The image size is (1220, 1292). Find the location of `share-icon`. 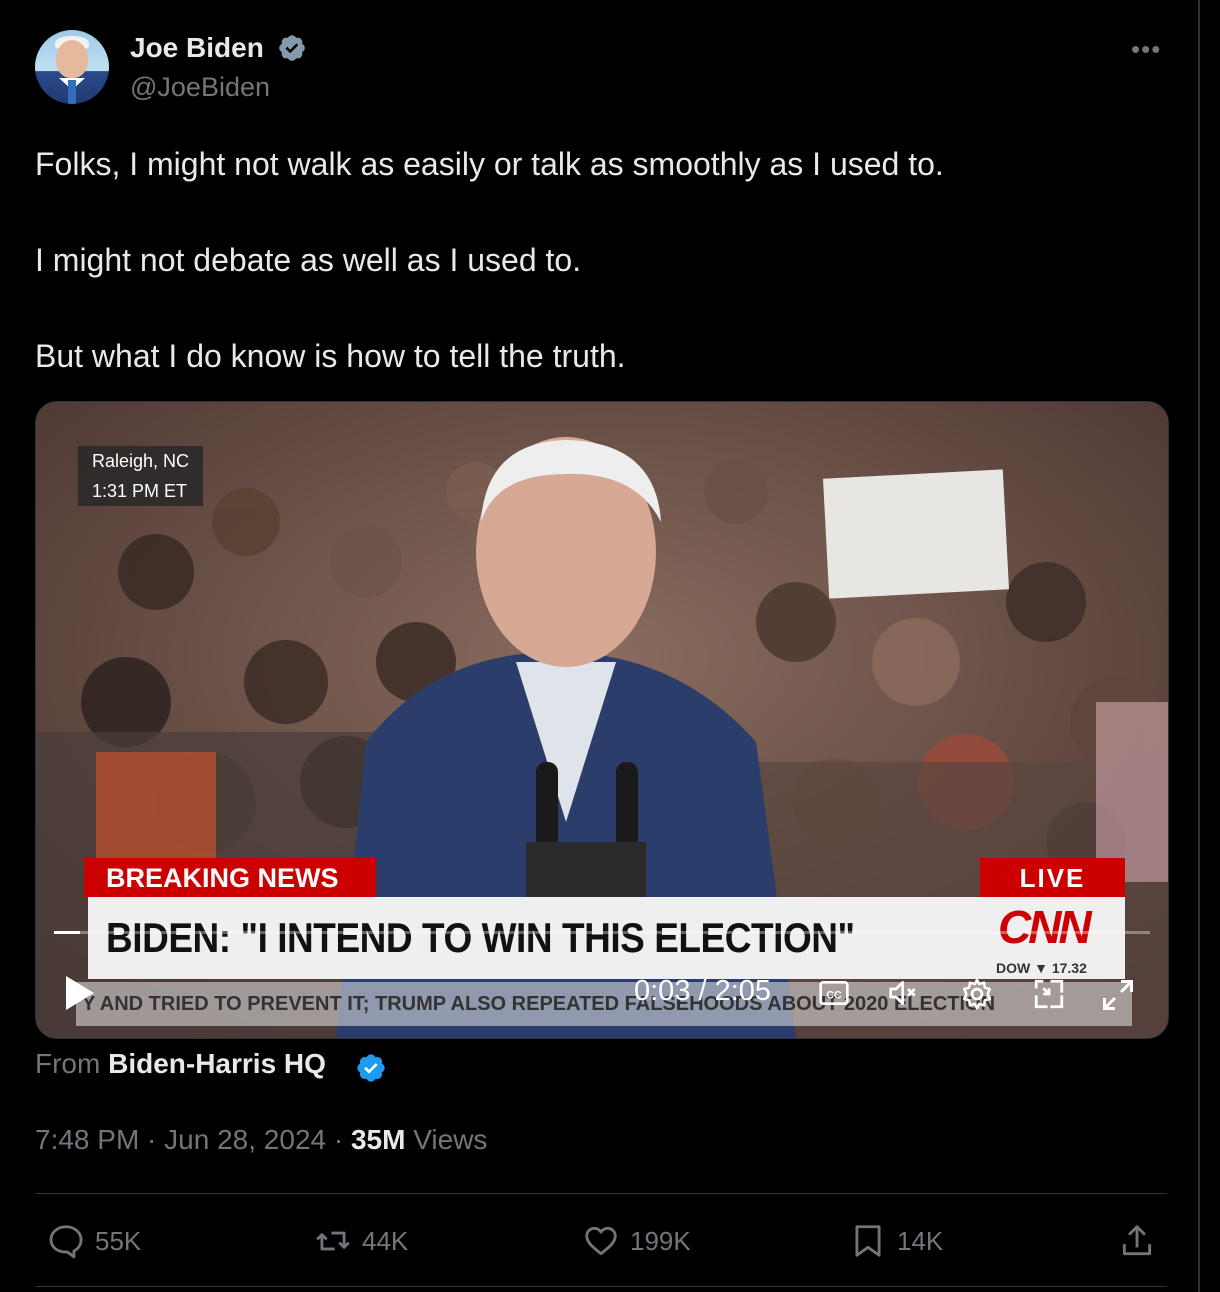

share-icon is located at coordinates (1137, 1240).